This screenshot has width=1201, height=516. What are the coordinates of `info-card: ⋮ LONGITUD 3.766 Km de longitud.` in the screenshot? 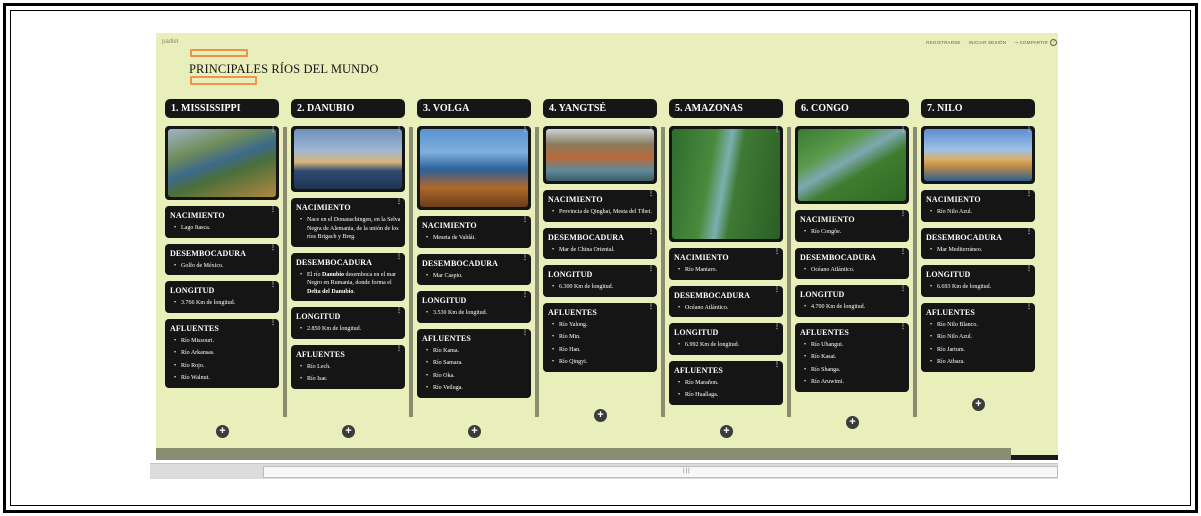 It's located at (222, 297).